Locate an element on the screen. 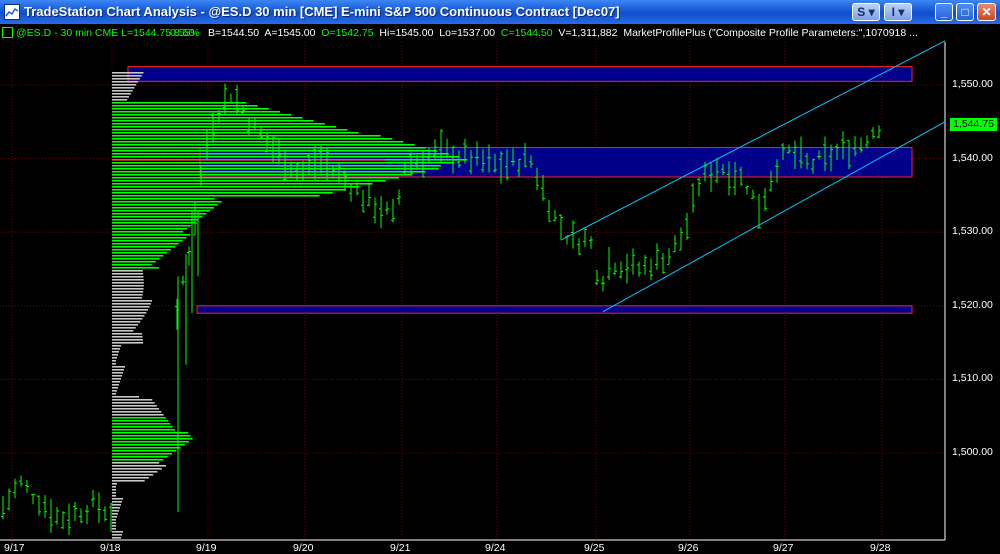 The height and width of the screenshot is (554, 1000). price-tick-label: 1,520.00 is located at coordinates (972, 304).